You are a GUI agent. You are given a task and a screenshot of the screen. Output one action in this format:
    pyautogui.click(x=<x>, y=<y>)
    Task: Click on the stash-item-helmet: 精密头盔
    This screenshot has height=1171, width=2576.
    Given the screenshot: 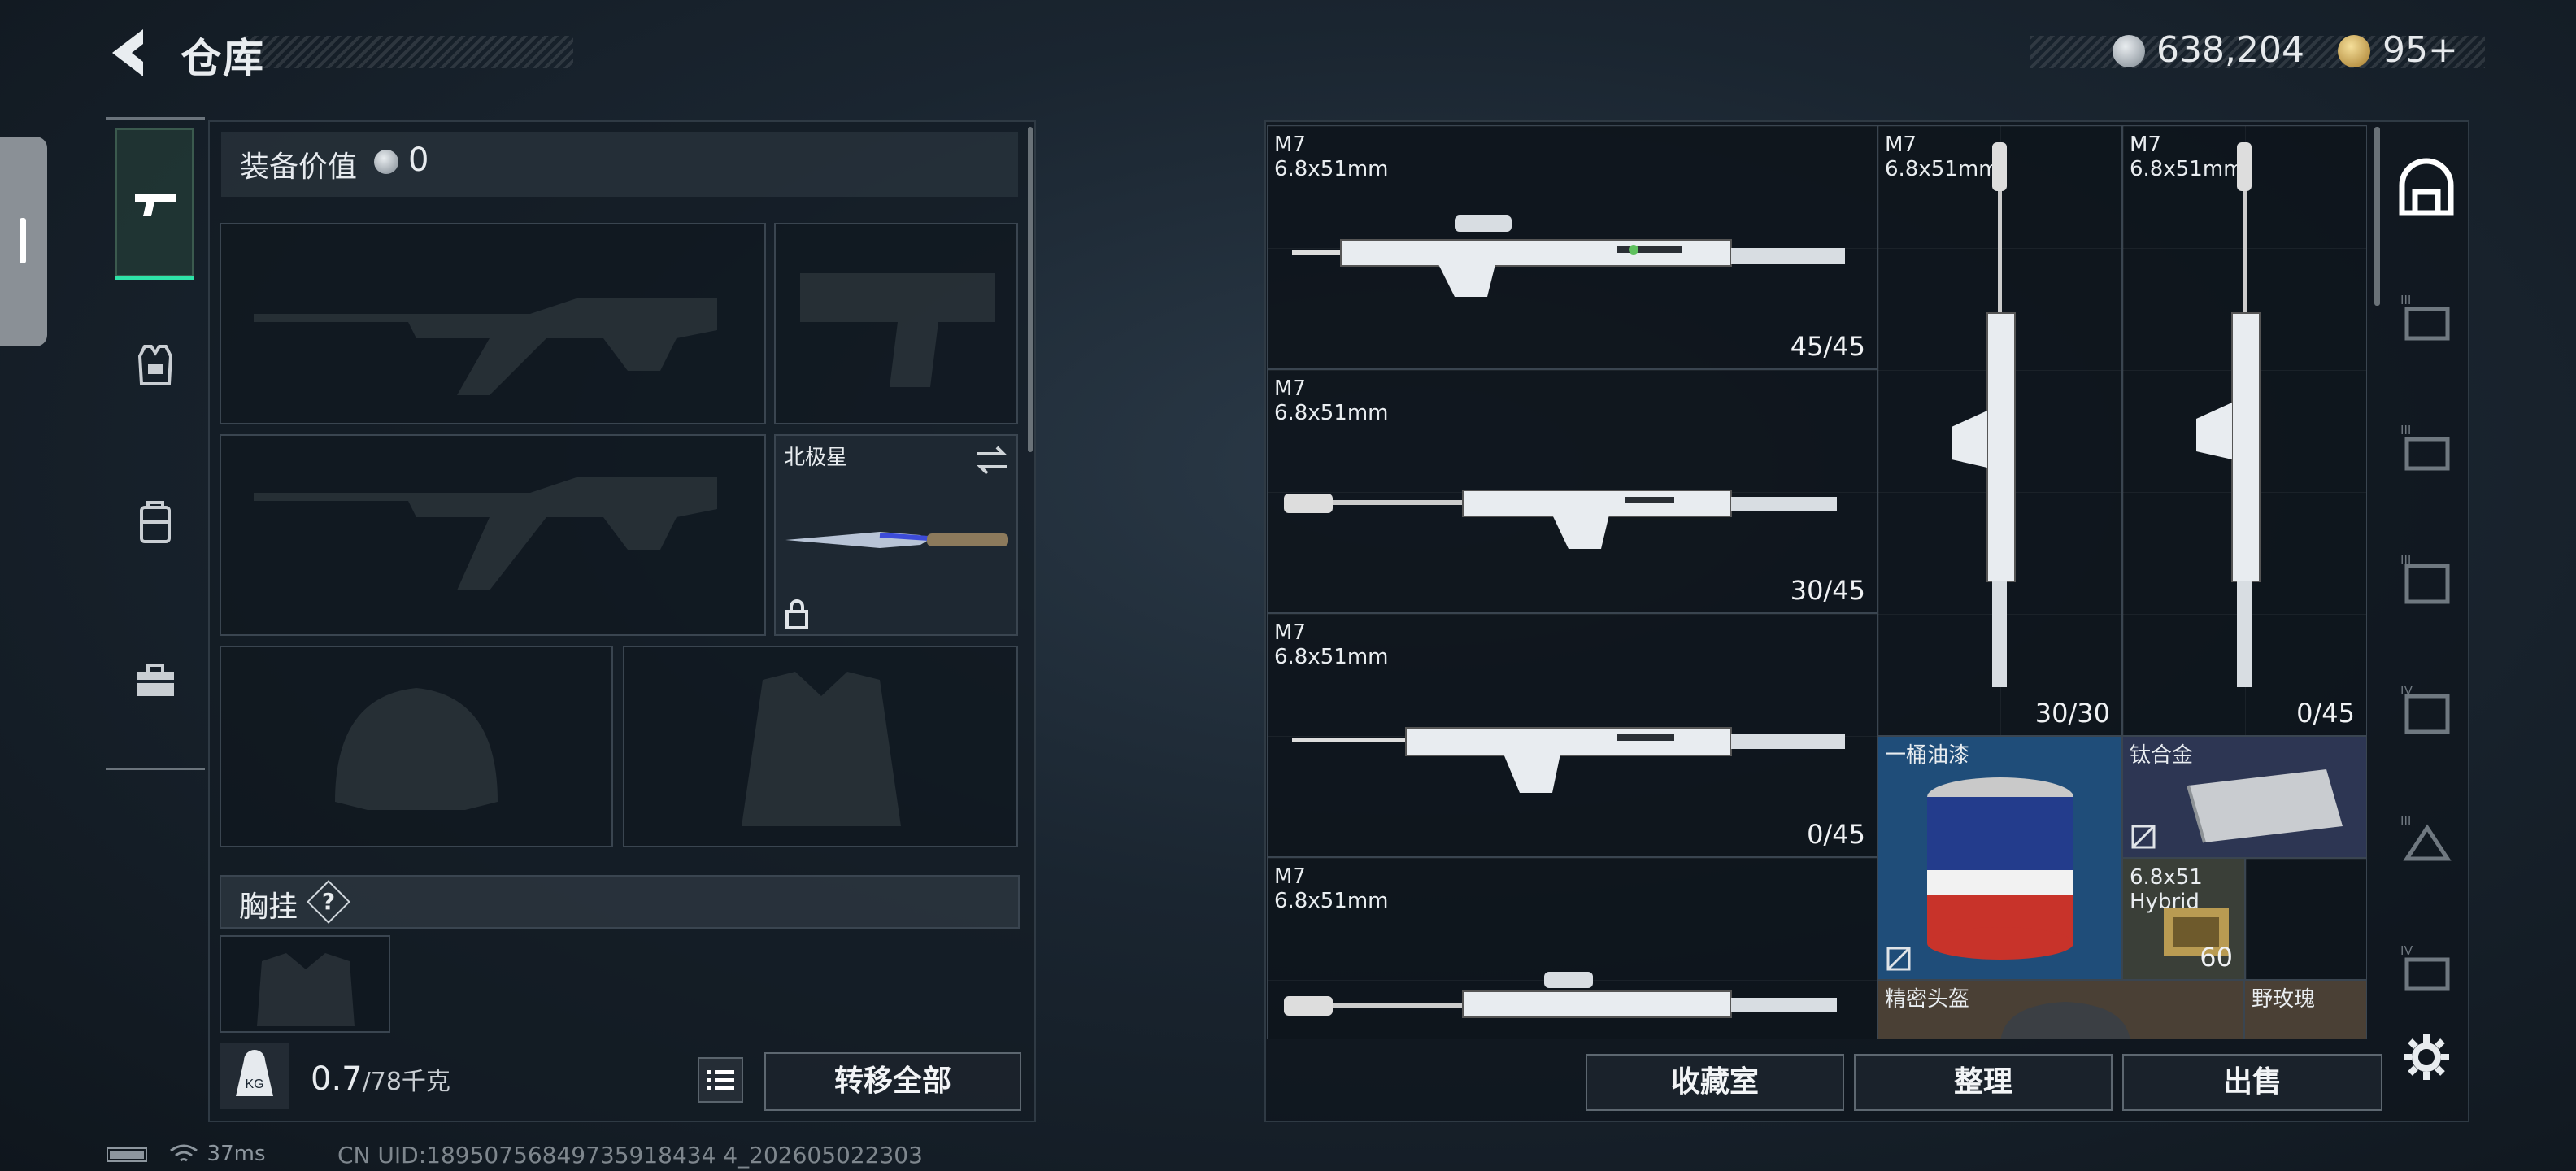 What is the action you would take?
    pyautogui.click(x=2061, y=1010)
    